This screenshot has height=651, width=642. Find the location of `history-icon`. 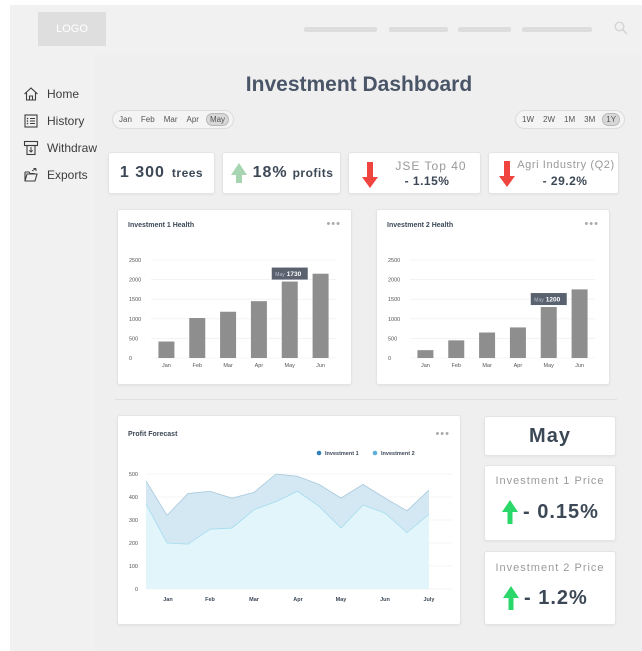

history-icon is located at coordinates (31, 121).